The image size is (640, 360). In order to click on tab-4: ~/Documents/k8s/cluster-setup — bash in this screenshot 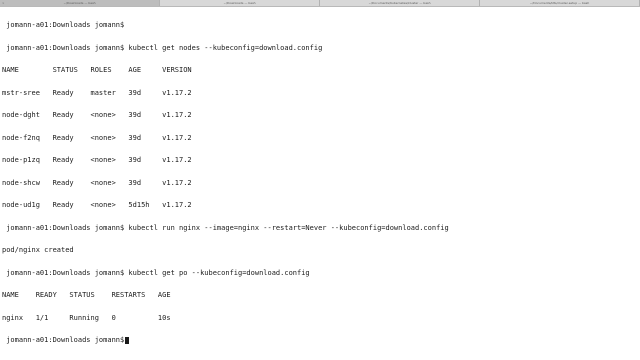, I will do `click(560, 3)`.